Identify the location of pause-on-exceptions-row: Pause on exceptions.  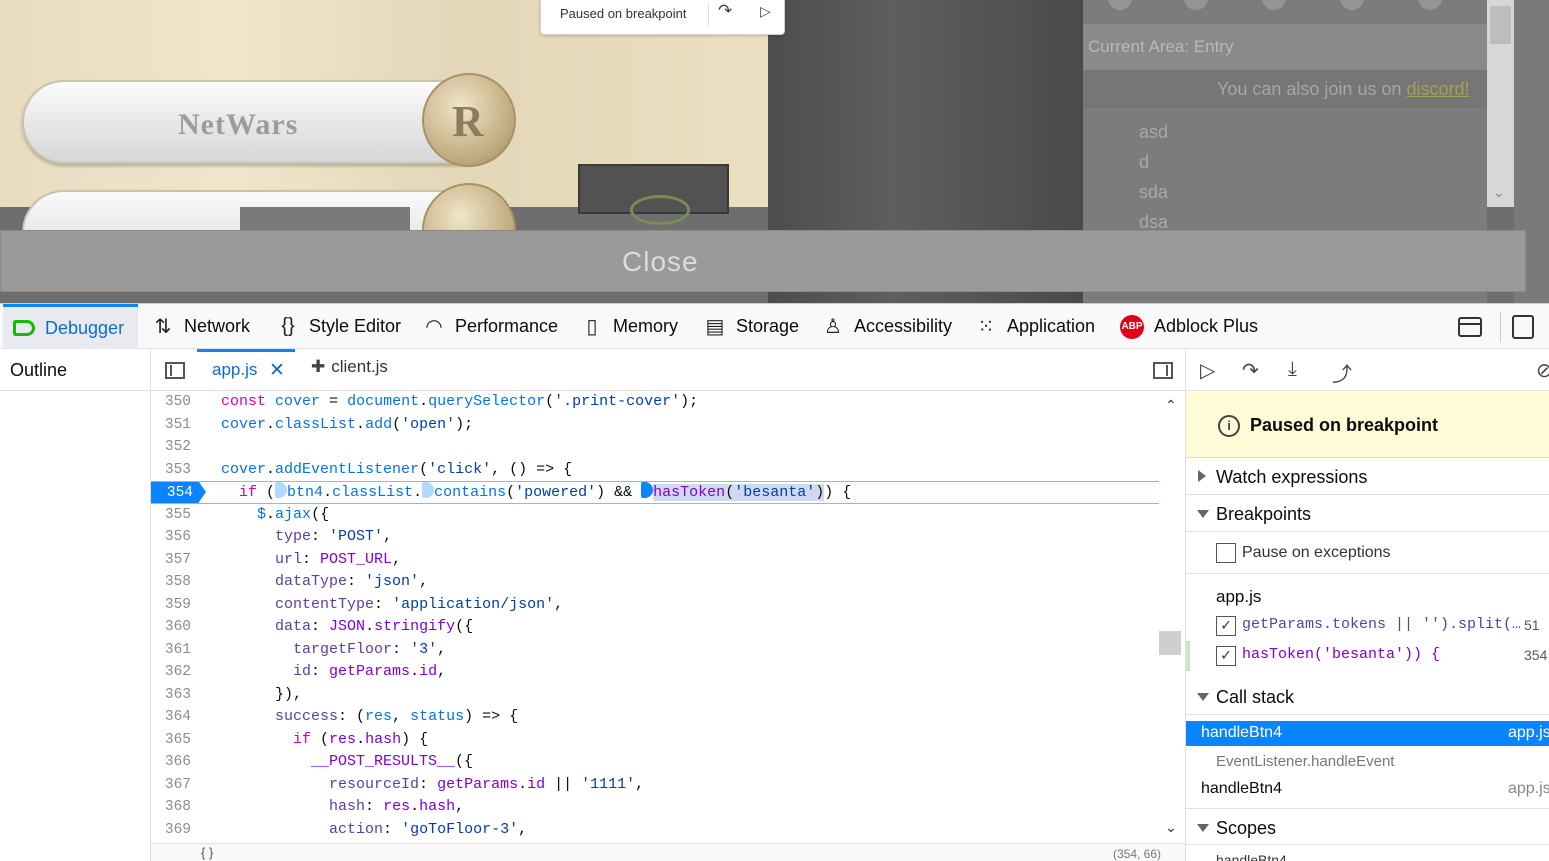
(1367, 553).